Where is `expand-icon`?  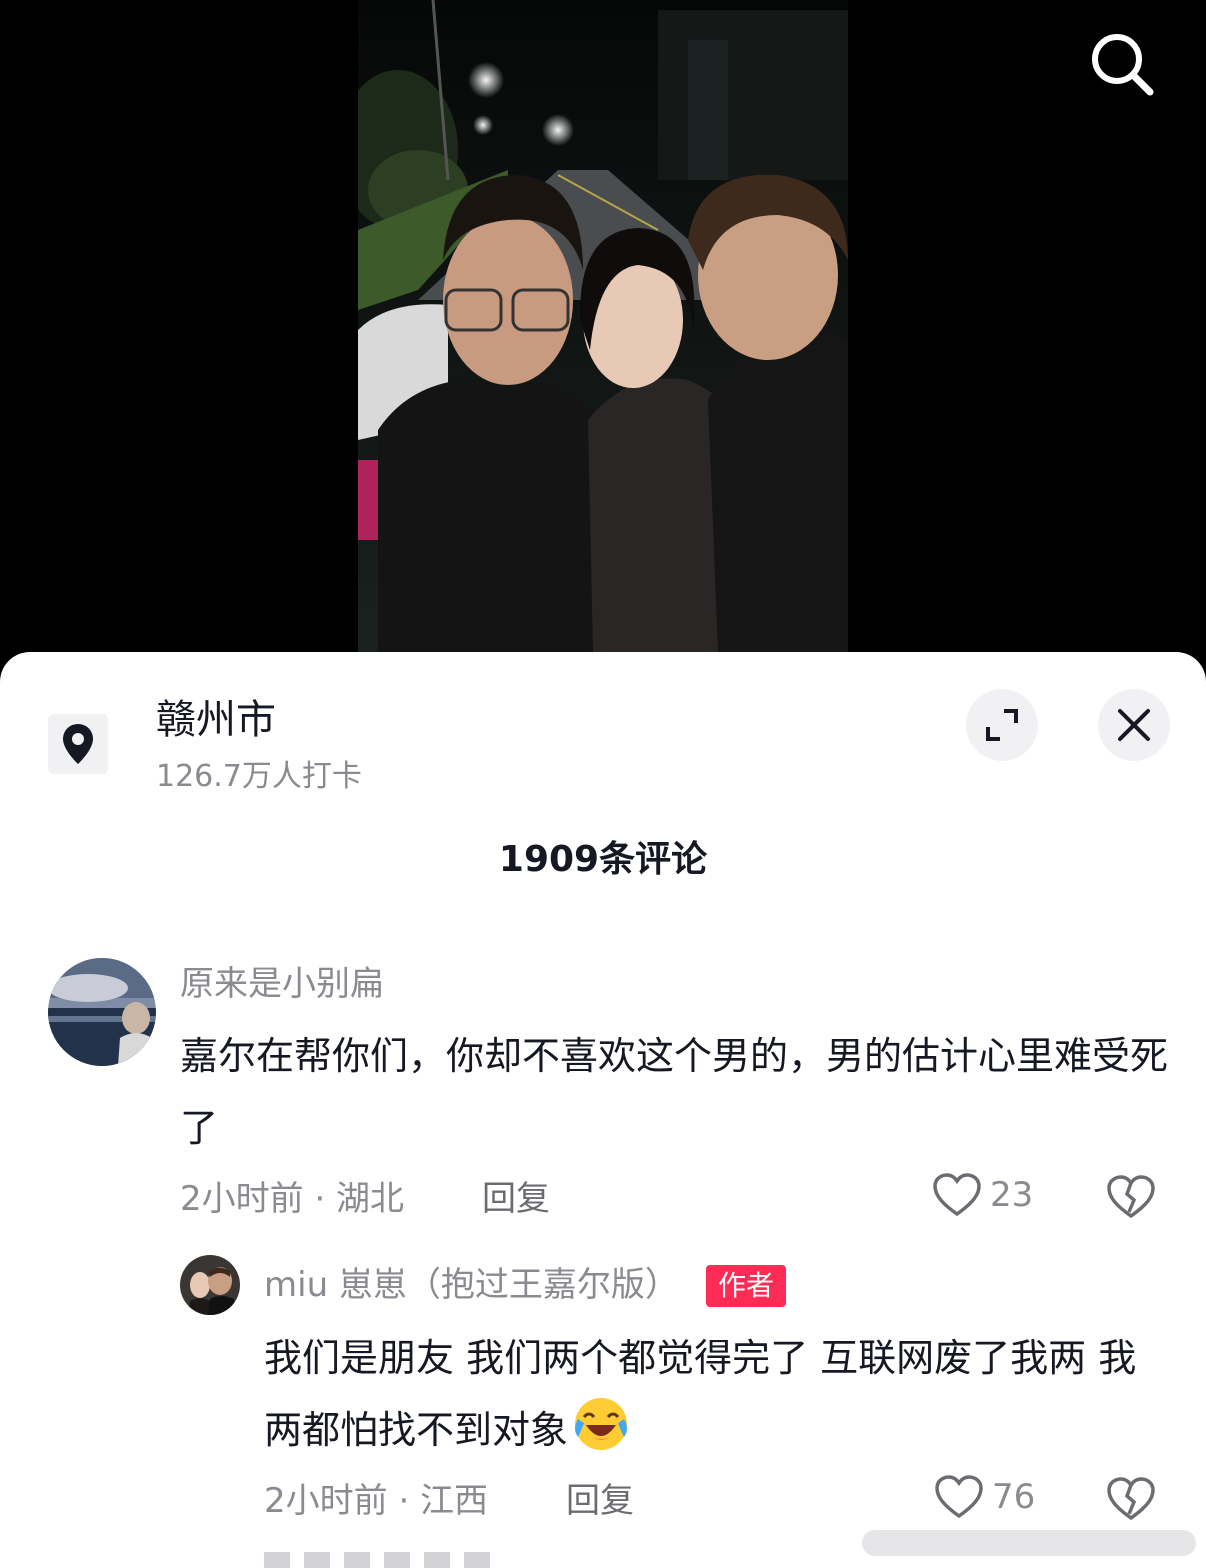 expand-icon is located at coordinates (1002, 725).